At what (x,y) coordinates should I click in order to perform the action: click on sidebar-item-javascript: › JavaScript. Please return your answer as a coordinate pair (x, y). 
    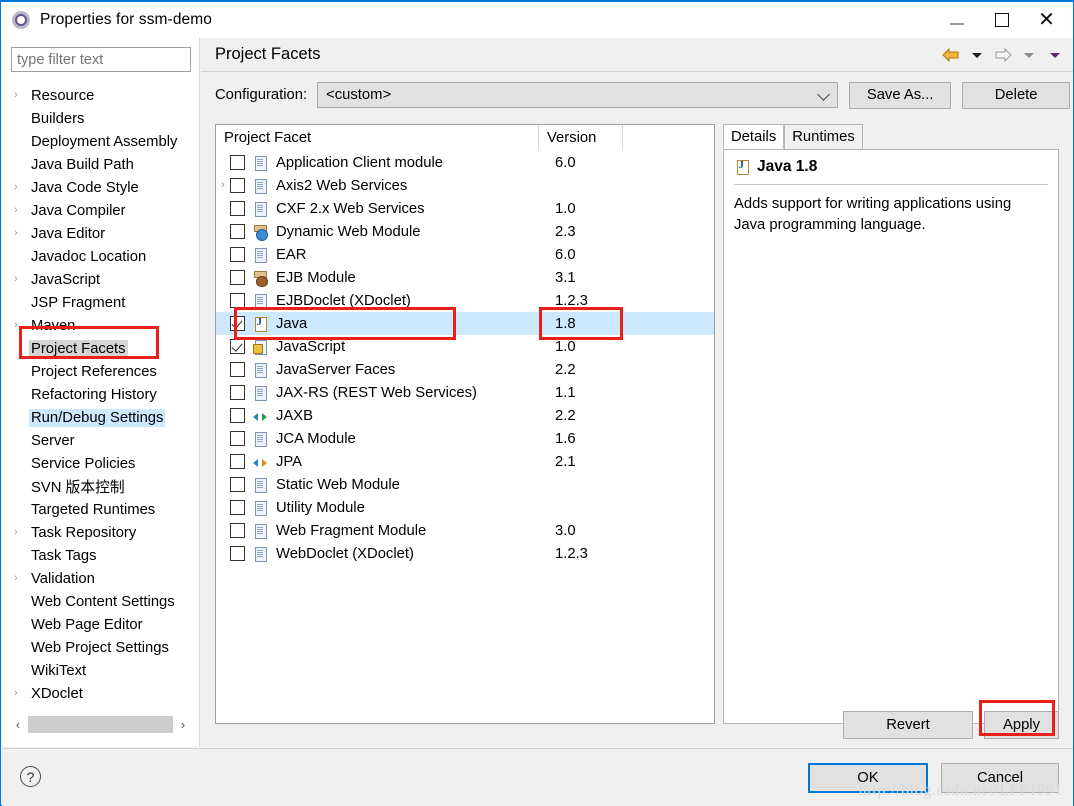
    Looking at the image, I should click on (100, 279).